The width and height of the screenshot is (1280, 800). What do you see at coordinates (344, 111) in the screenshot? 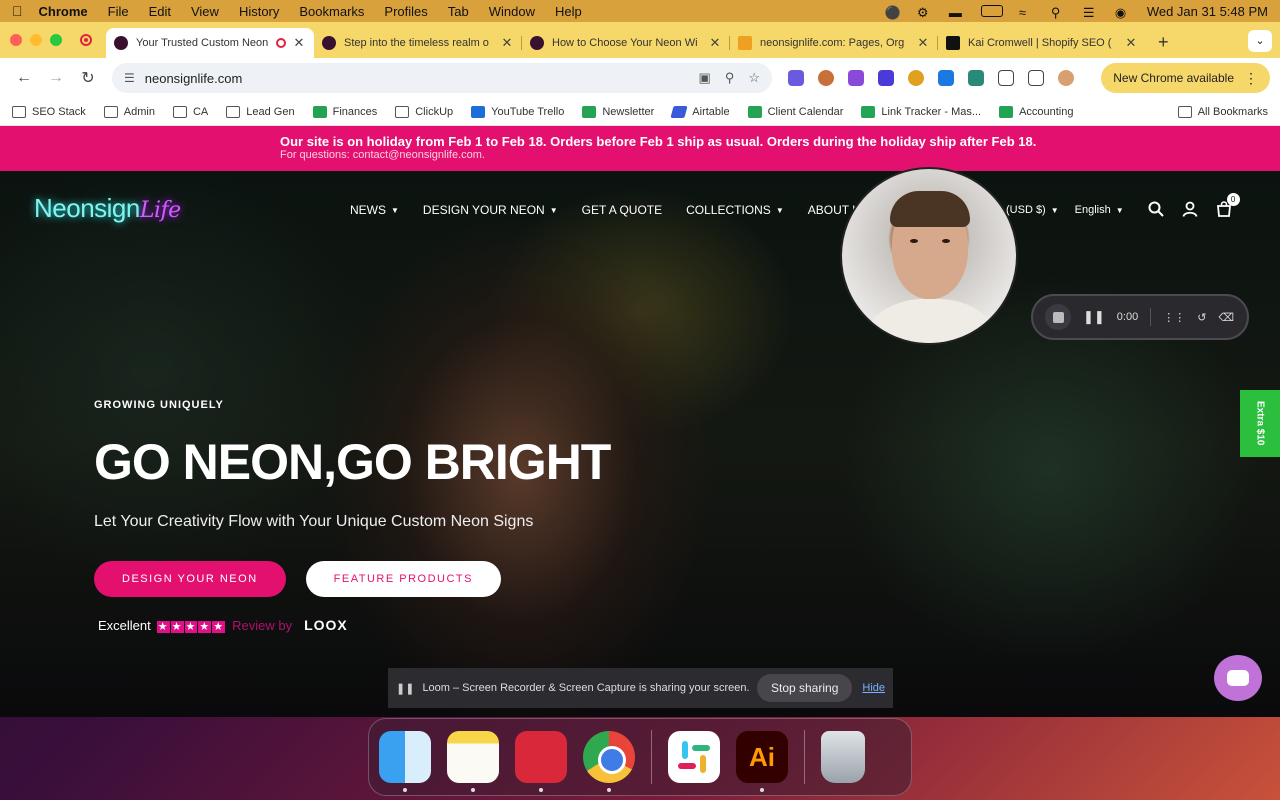
I see `bookmark-finances: Finances` at bounding box center [344, 111].